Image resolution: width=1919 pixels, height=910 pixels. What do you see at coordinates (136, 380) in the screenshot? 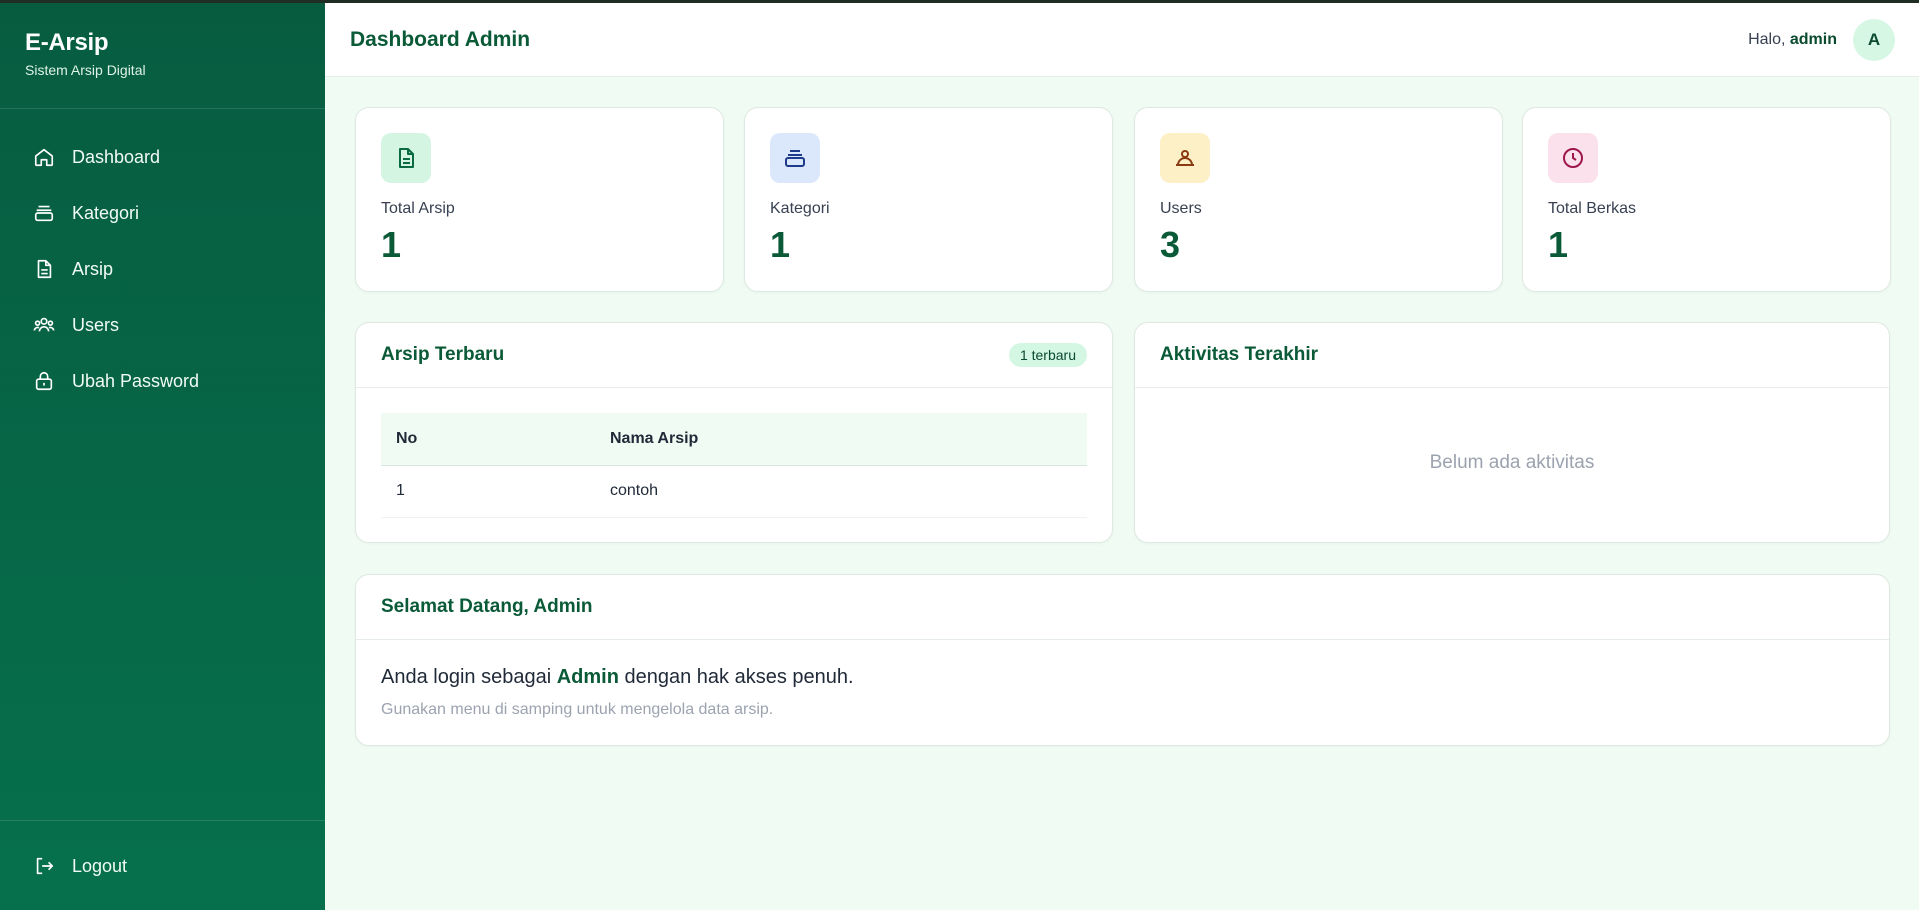
I see `sidebar-item-label: Ubah Password` at bounding box center [136, 380].